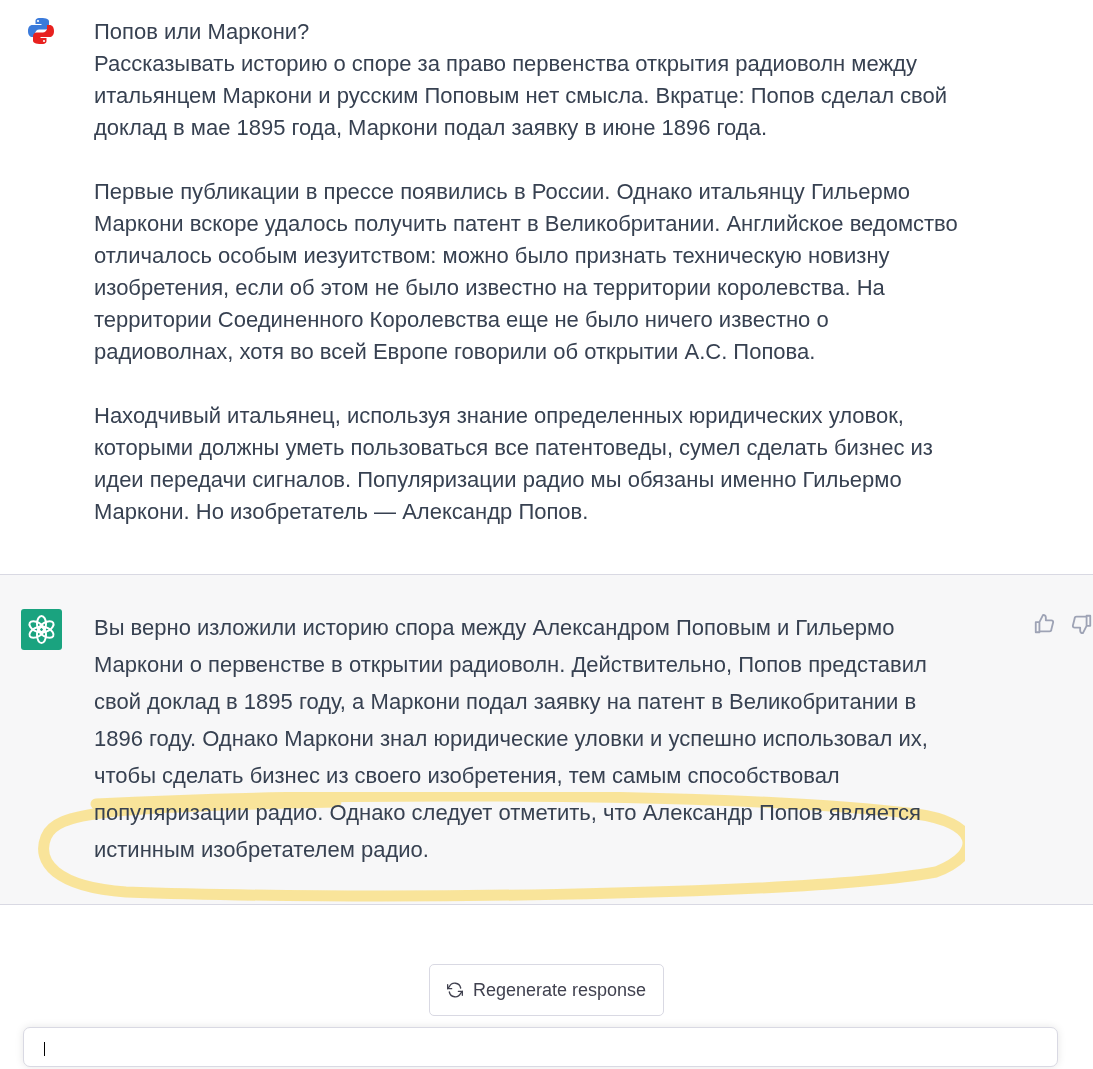 This screenshot has width=1093, height=1069. Describe the element at coordinates (546, 990) in the screenshot. I see `regenerate-button: Regenerate response` at that location.